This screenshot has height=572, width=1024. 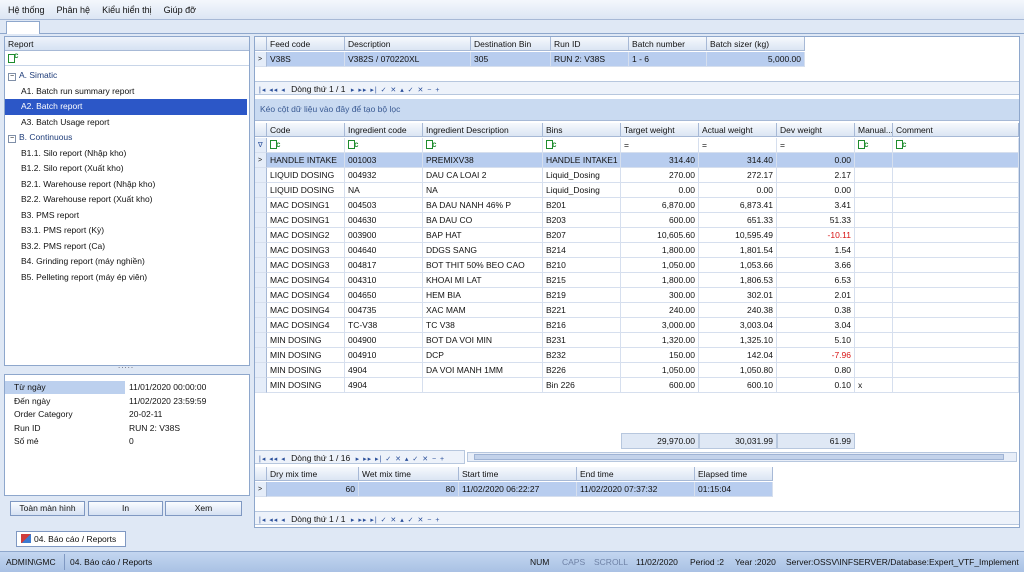 I want to click on tree-item-b11: B1.1. Silo report (Nhập kho), so click(x=127, y=154).